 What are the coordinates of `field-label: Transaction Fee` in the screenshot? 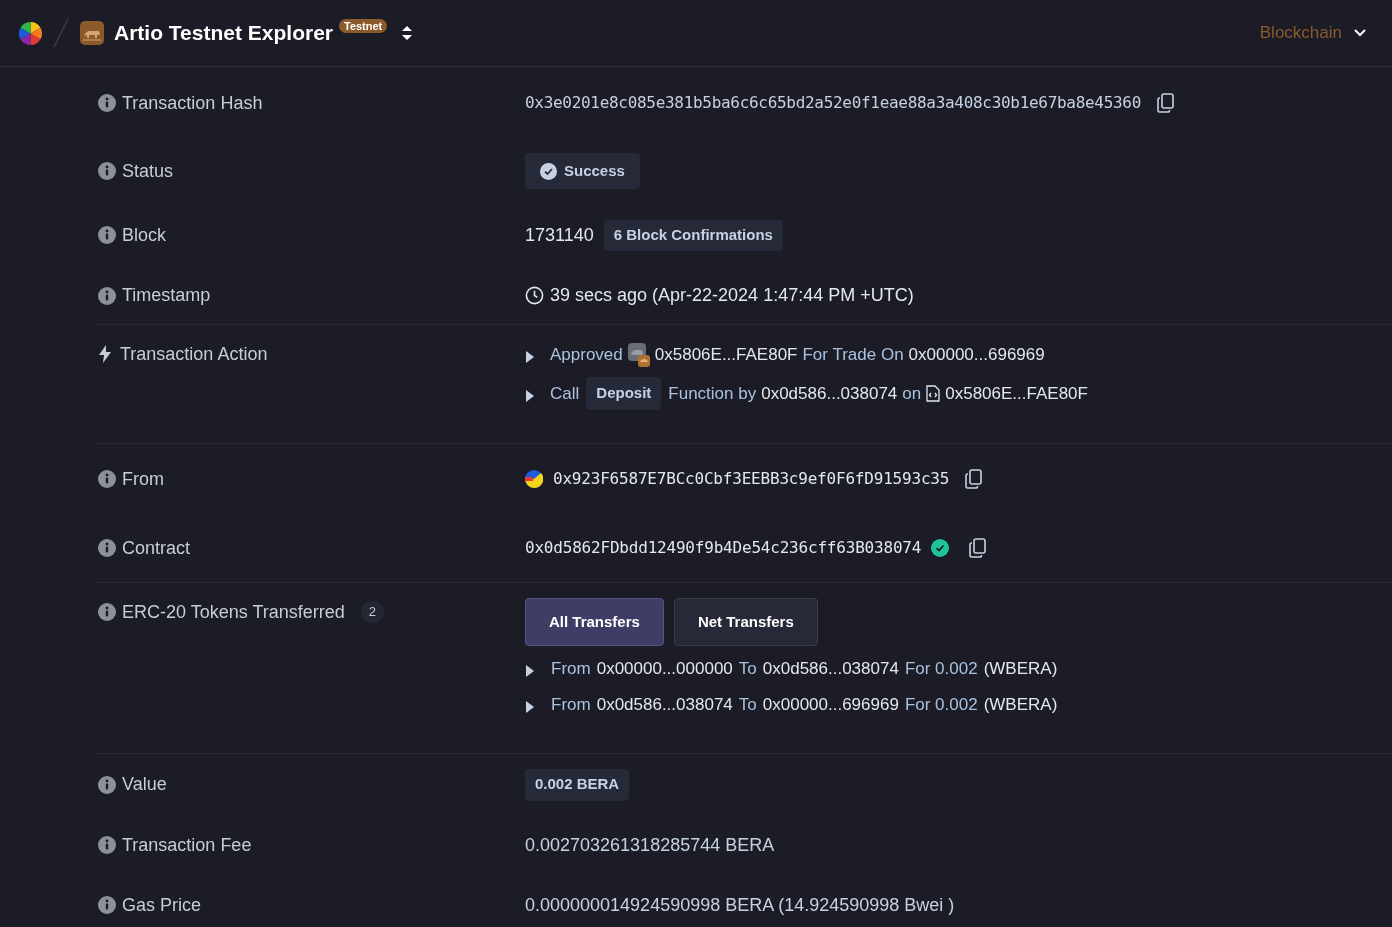 It's located at (187, 845).